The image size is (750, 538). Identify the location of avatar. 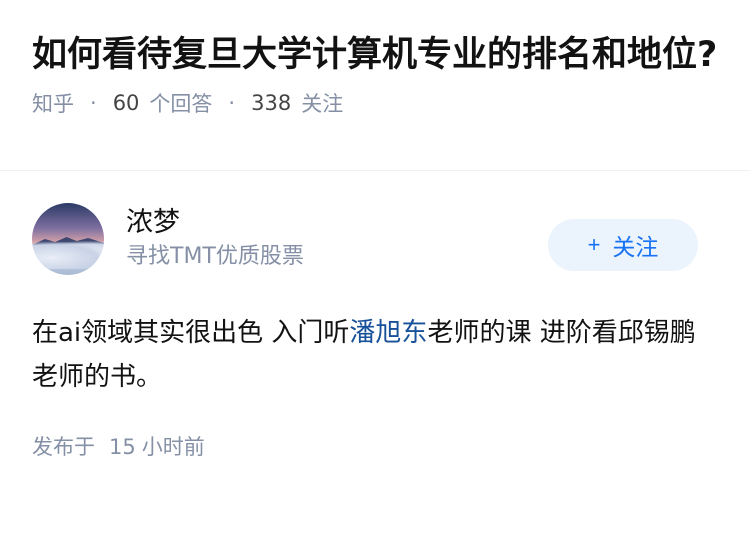
(68, 239).